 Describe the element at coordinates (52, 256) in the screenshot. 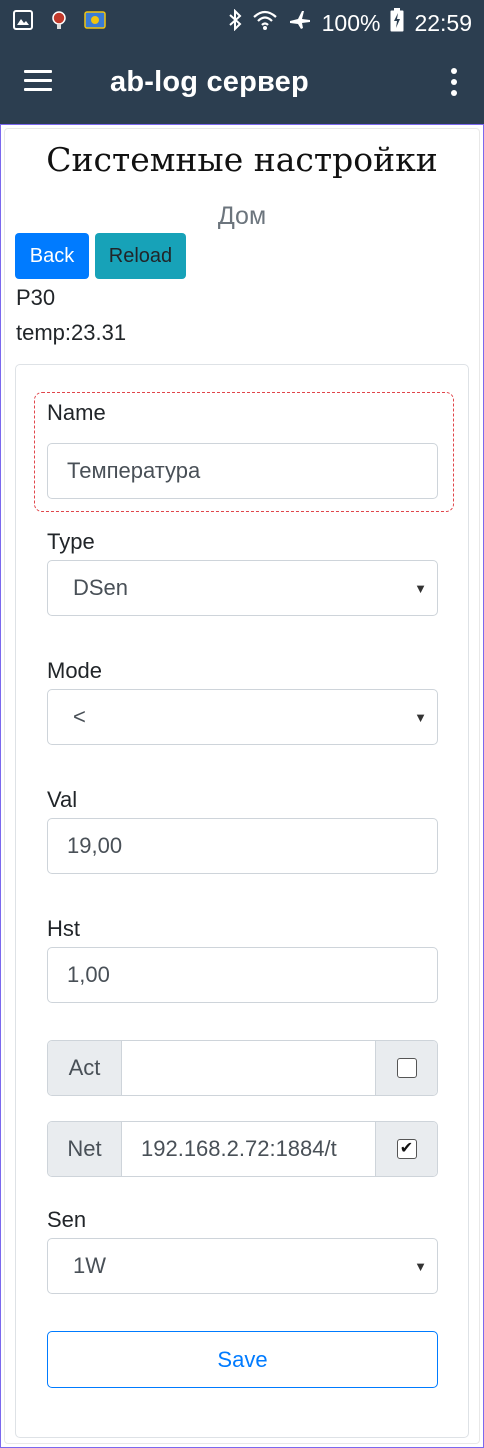

I see `back-button: Back` at that location.